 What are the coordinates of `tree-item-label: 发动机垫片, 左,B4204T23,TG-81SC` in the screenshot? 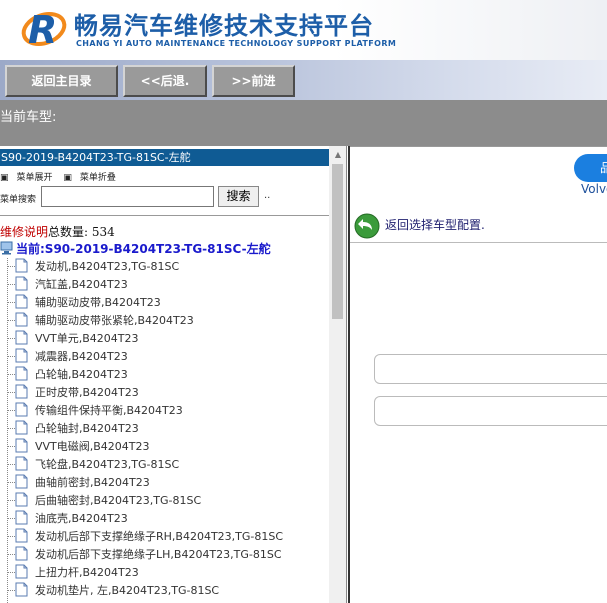 It's located at (127, 590).